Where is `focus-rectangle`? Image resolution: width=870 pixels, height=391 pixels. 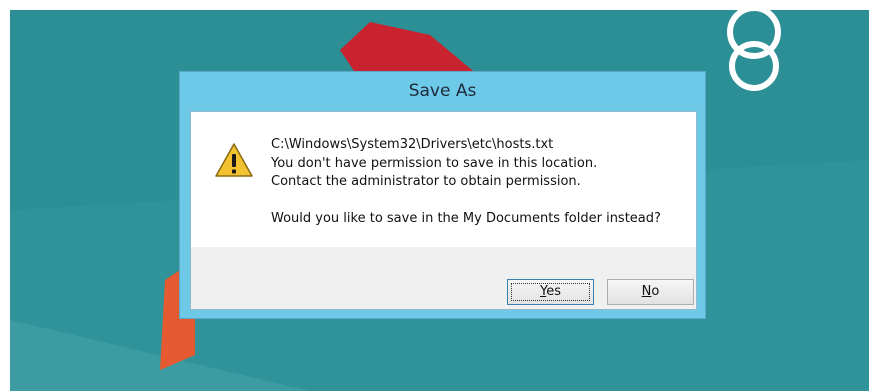 focus-rectangle is located at coordinates (550, 292).